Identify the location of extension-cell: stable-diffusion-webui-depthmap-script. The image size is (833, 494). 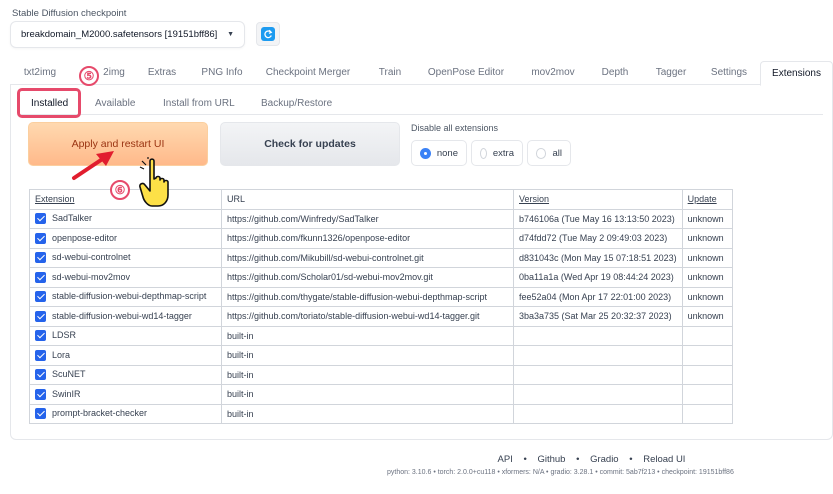
(125, 296).